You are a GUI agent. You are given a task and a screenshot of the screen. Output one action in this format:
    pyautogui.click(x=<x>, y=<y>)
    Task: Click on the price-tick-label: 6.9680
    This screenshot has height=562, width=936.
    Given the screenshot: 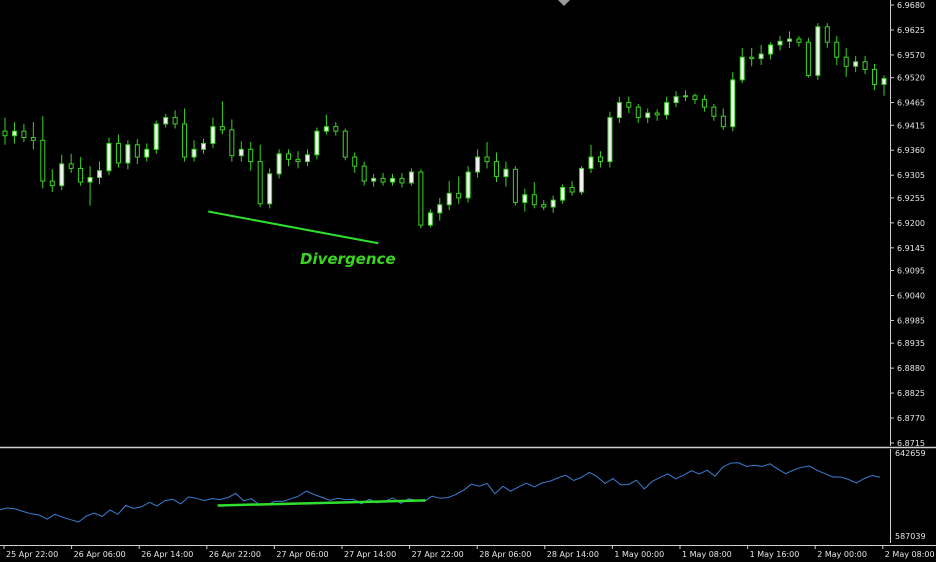 What is the action you would take?
    pyautogui.click(x=911, y=5)
    